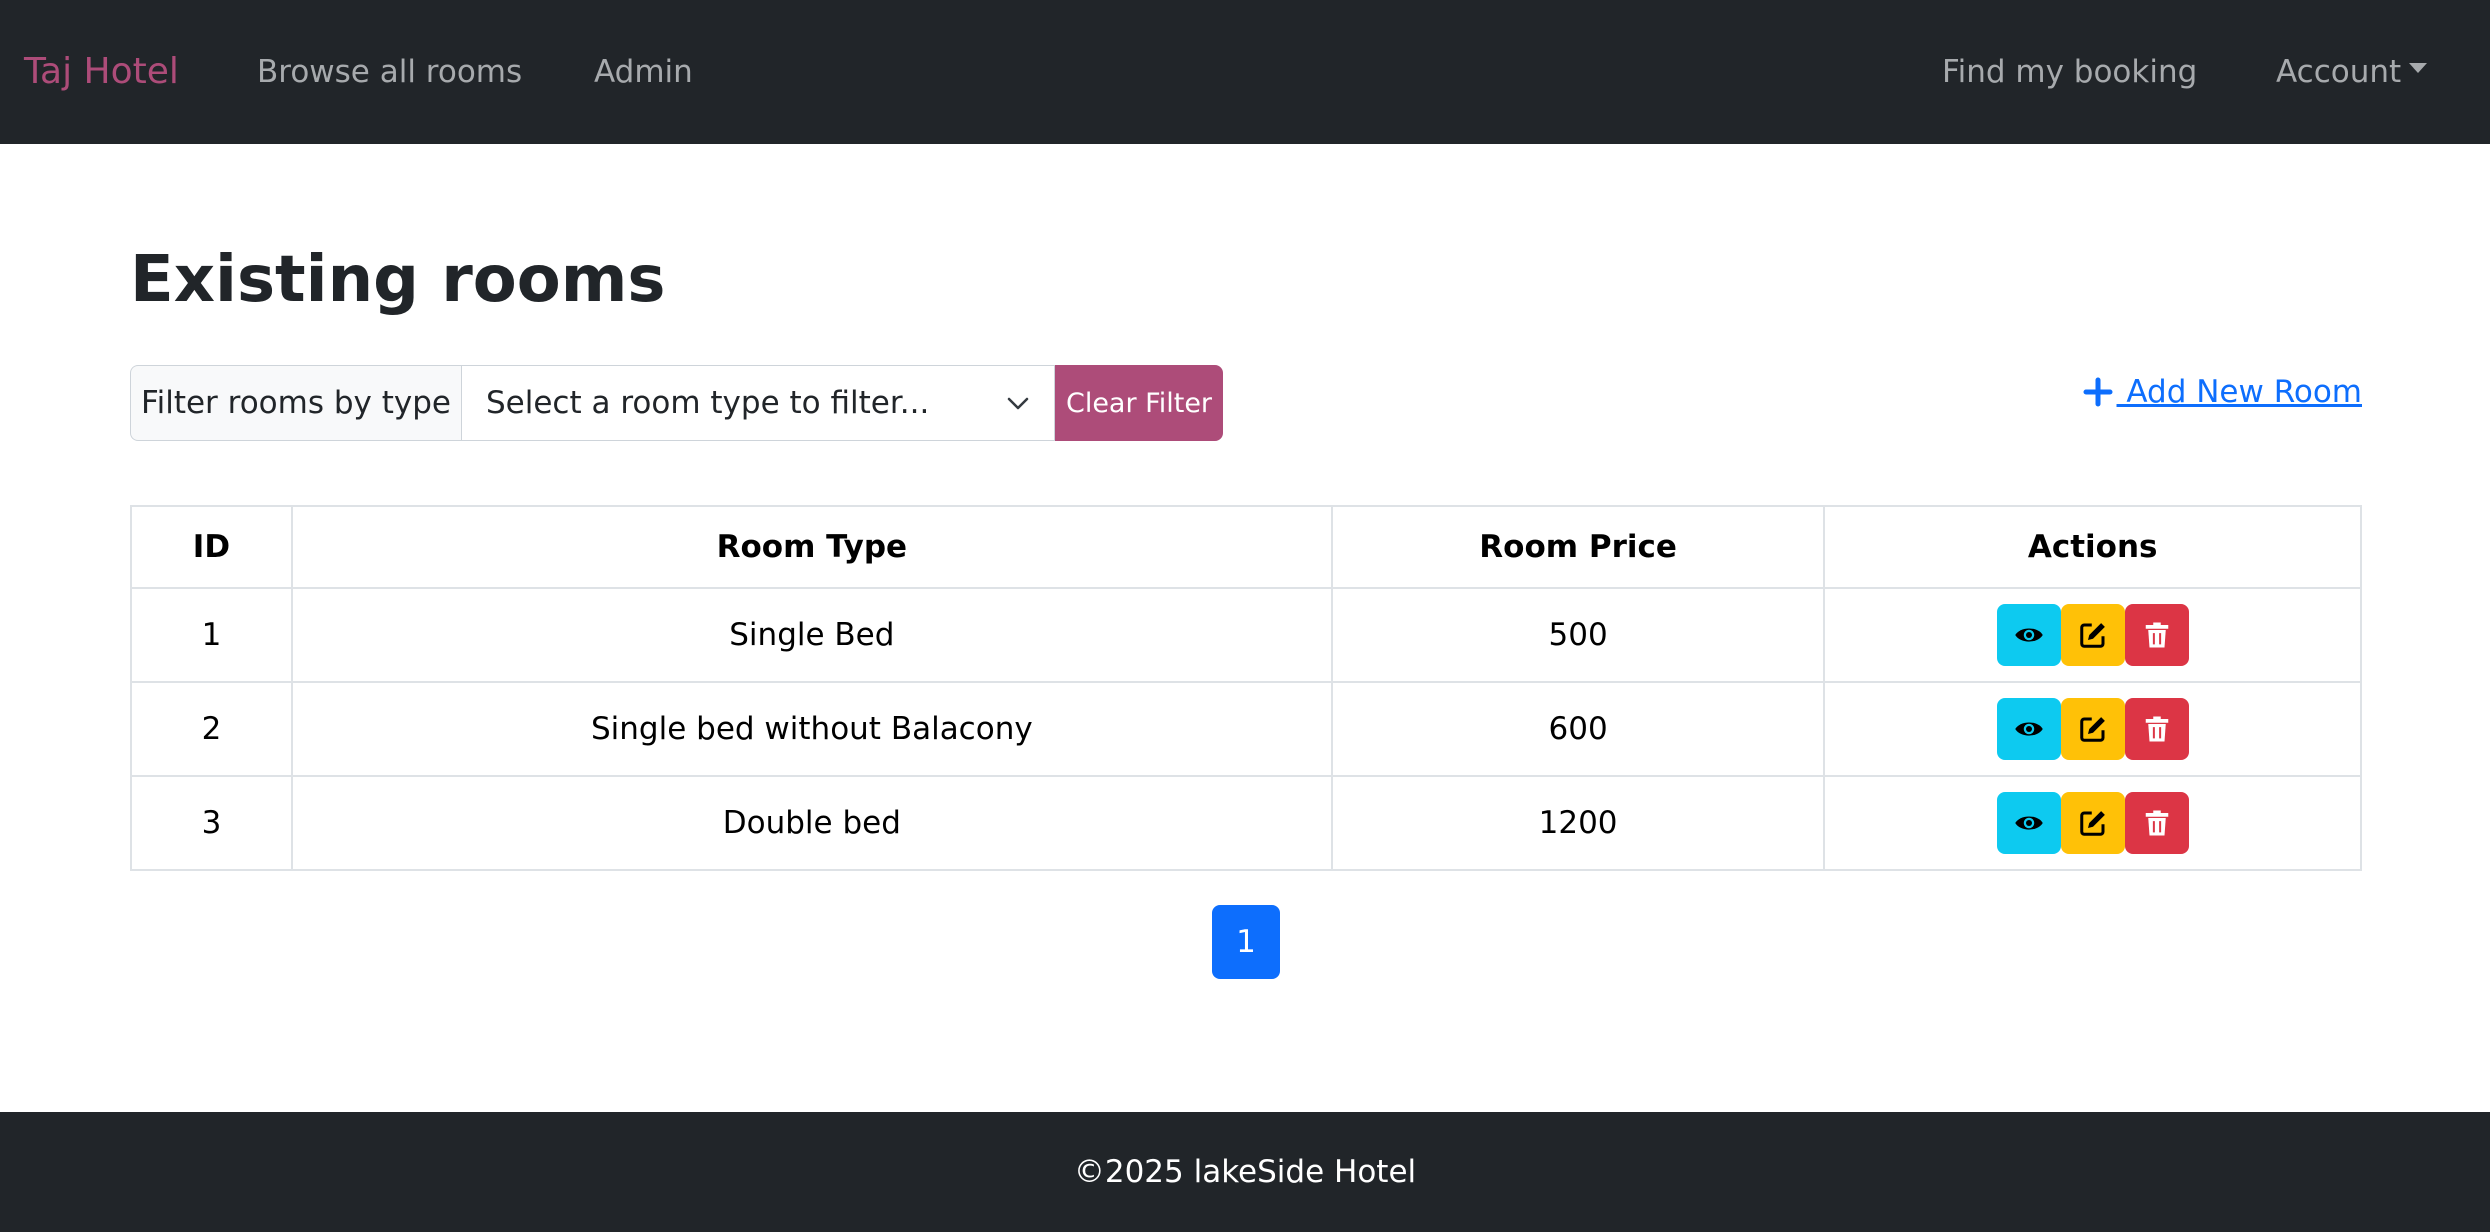 This screenshot has height=1232, width=2490. Describe the element at coordinates (1578, 823) in the screenshot. I see `cell-room-price: 1200` at that location.